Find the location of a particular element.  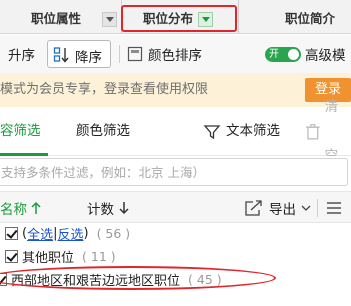

color-sort-button: 颜色排序 is located at coordinates (164, 54).